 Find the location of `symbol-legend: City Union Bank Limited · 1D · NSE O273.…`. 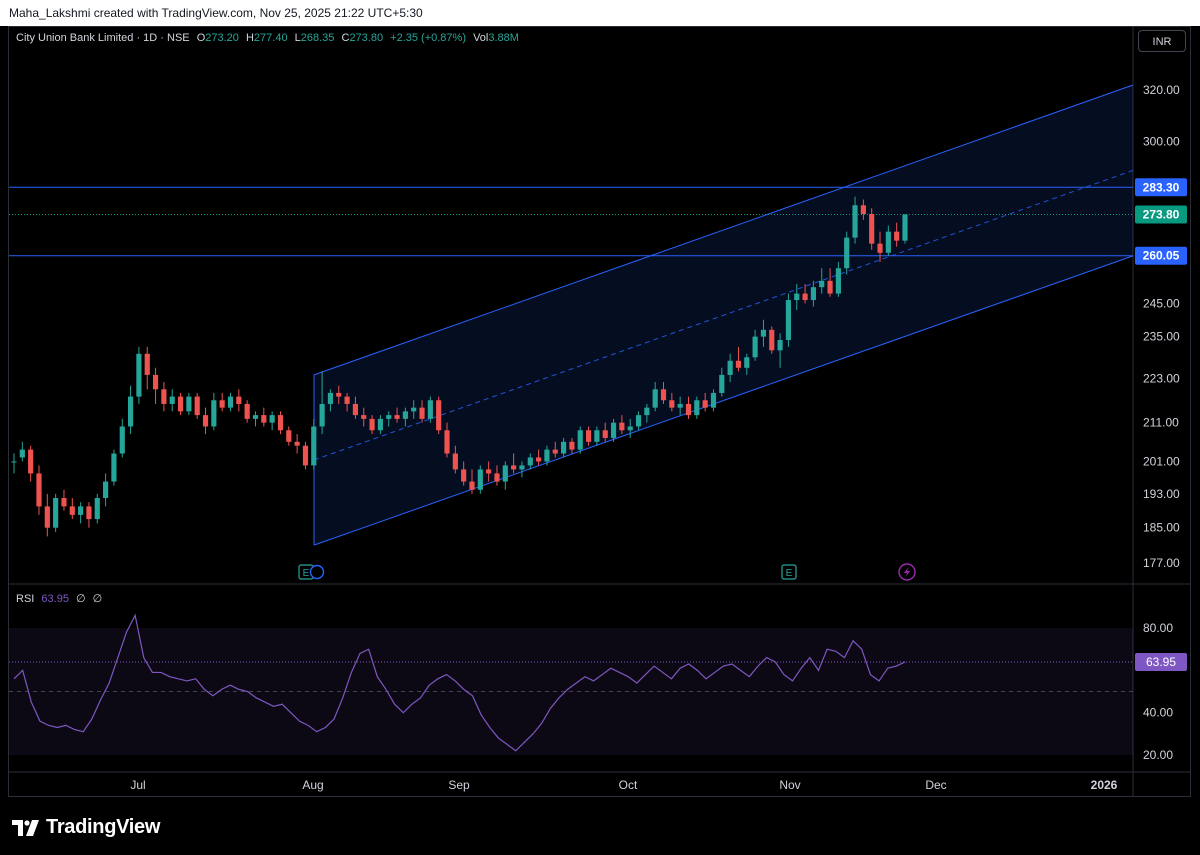

symbol-legend: City Union Bank Limited · 1D · NSE O273.… is located at coordinates (267, 38).